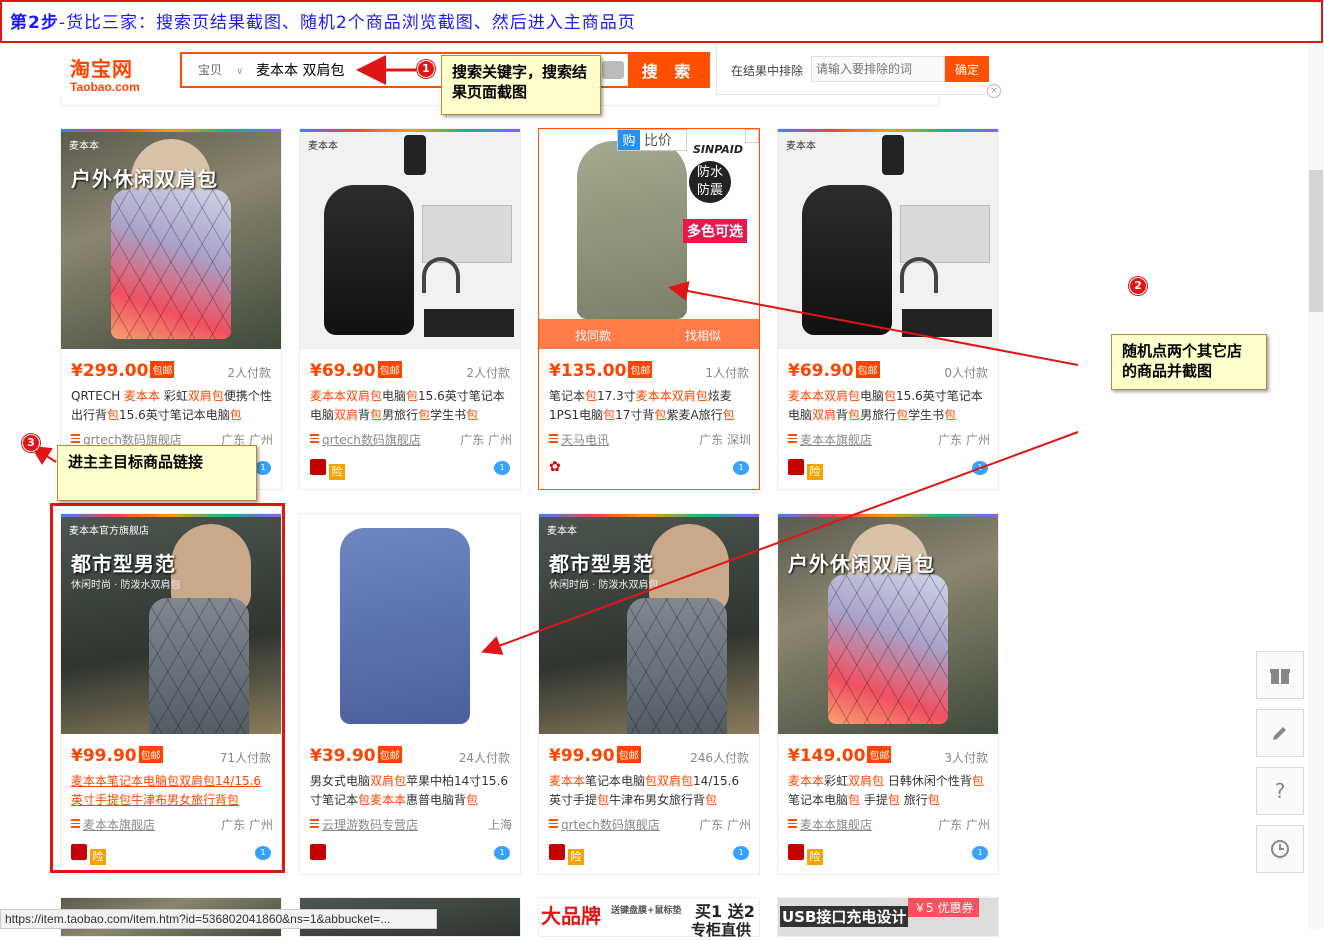  Describe the element at coordinates (157, 473) in the screenshot. I see `callout-3: 进主主目标商品链接` at that location.